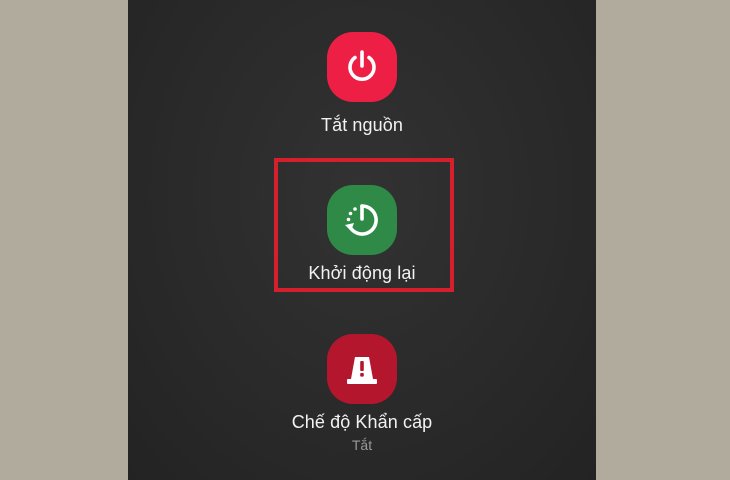 This screenshot has height=480, width=730. Describe the element at coordinates (362, 273) in the screenshot. I see `restart-label: Khởi động lại` at that location.